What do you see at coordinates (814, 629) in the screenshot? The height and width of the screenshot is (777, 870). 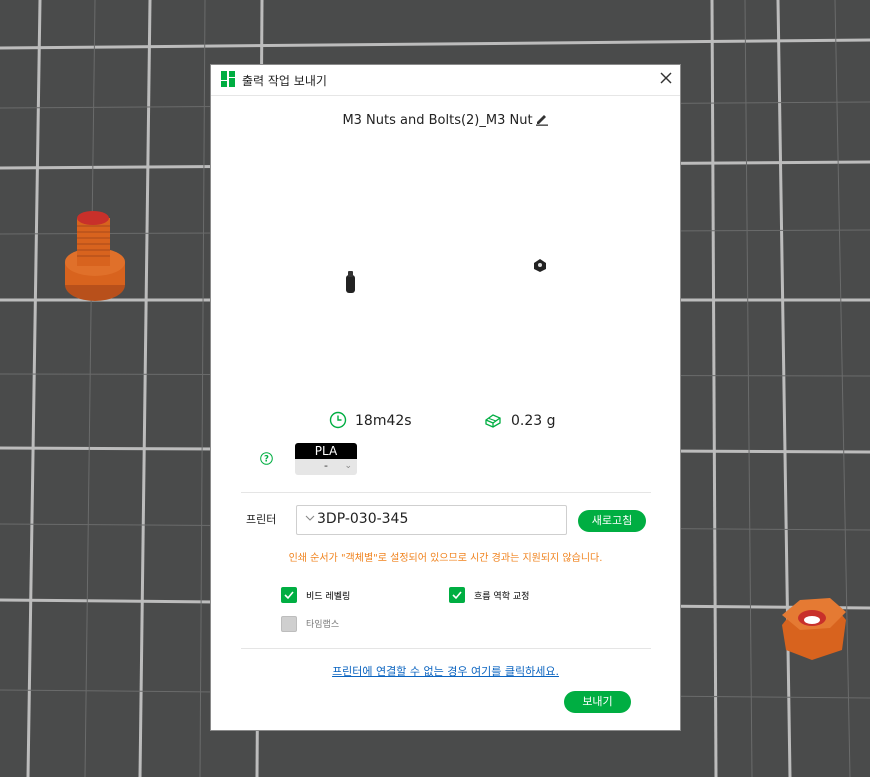 I see `nut-model` at bounding box center [814, 629].